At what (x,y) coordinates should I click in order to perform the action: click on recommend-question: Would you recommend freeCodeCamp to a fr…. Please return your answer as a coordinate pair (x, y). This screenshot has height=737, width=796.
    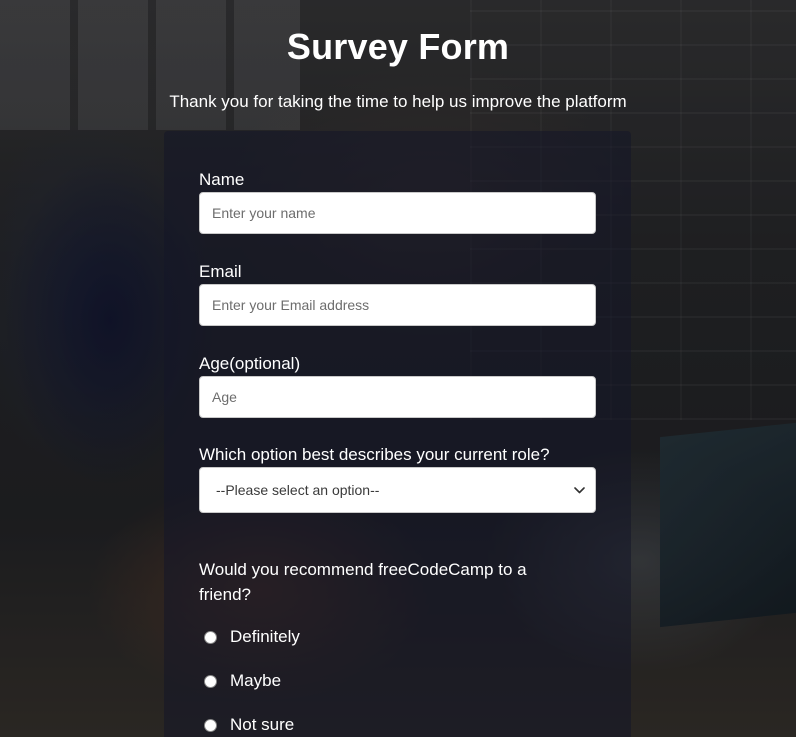
    Looking at the image, I should click on (363, 582).